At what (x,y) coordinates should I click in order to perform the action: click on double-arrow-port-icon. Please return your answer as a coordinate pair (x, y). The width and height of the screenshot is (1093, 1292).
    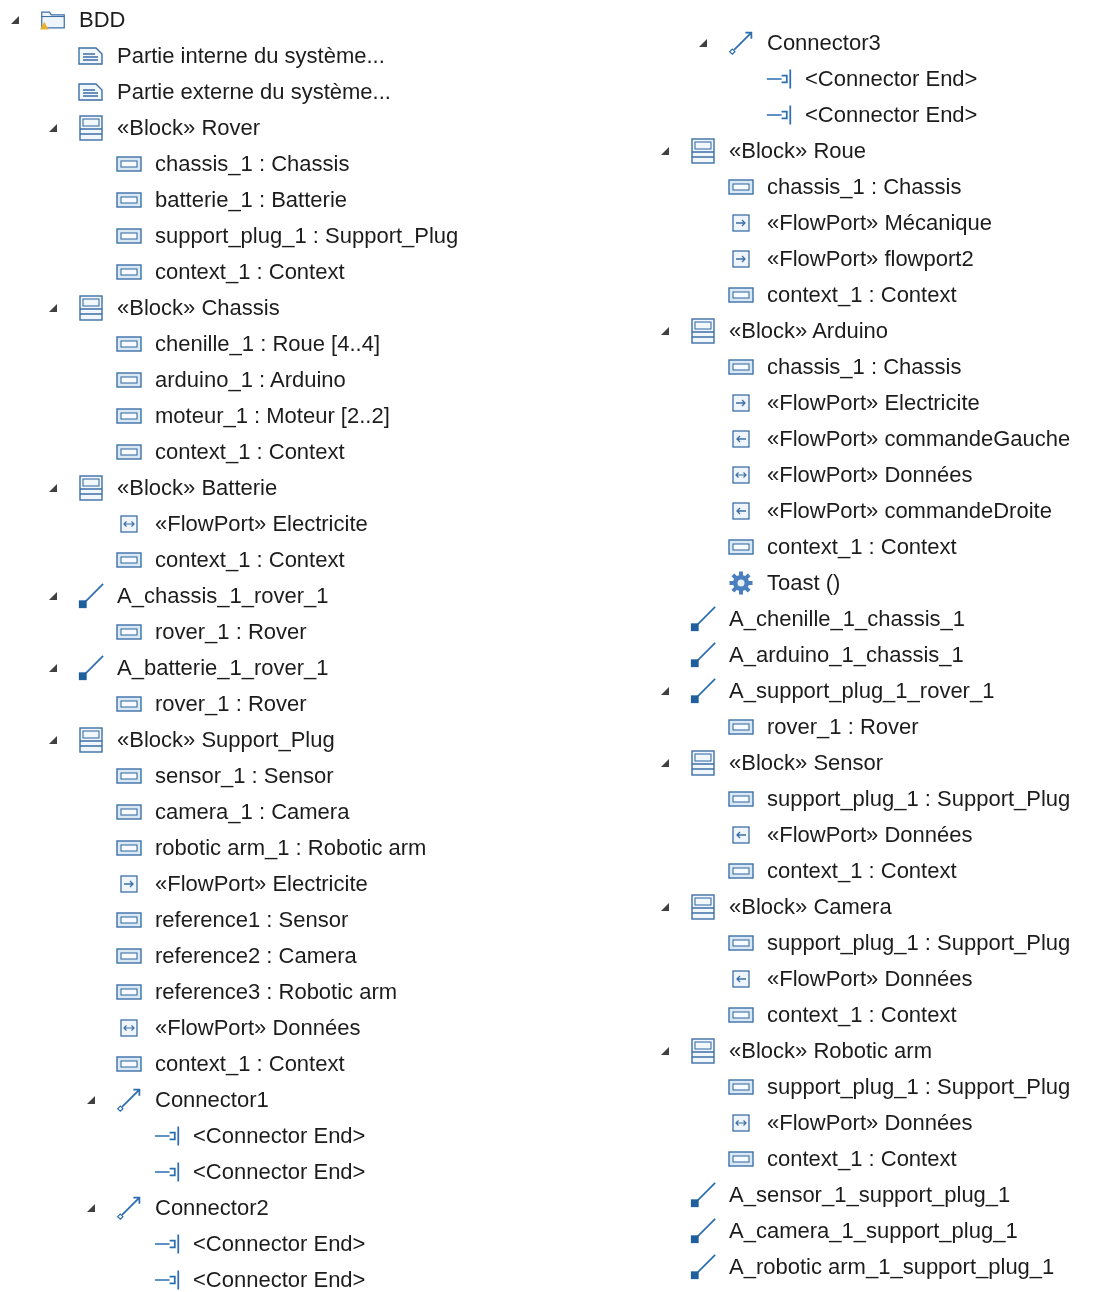
    Looking at the image, I should click on (129, 1028).